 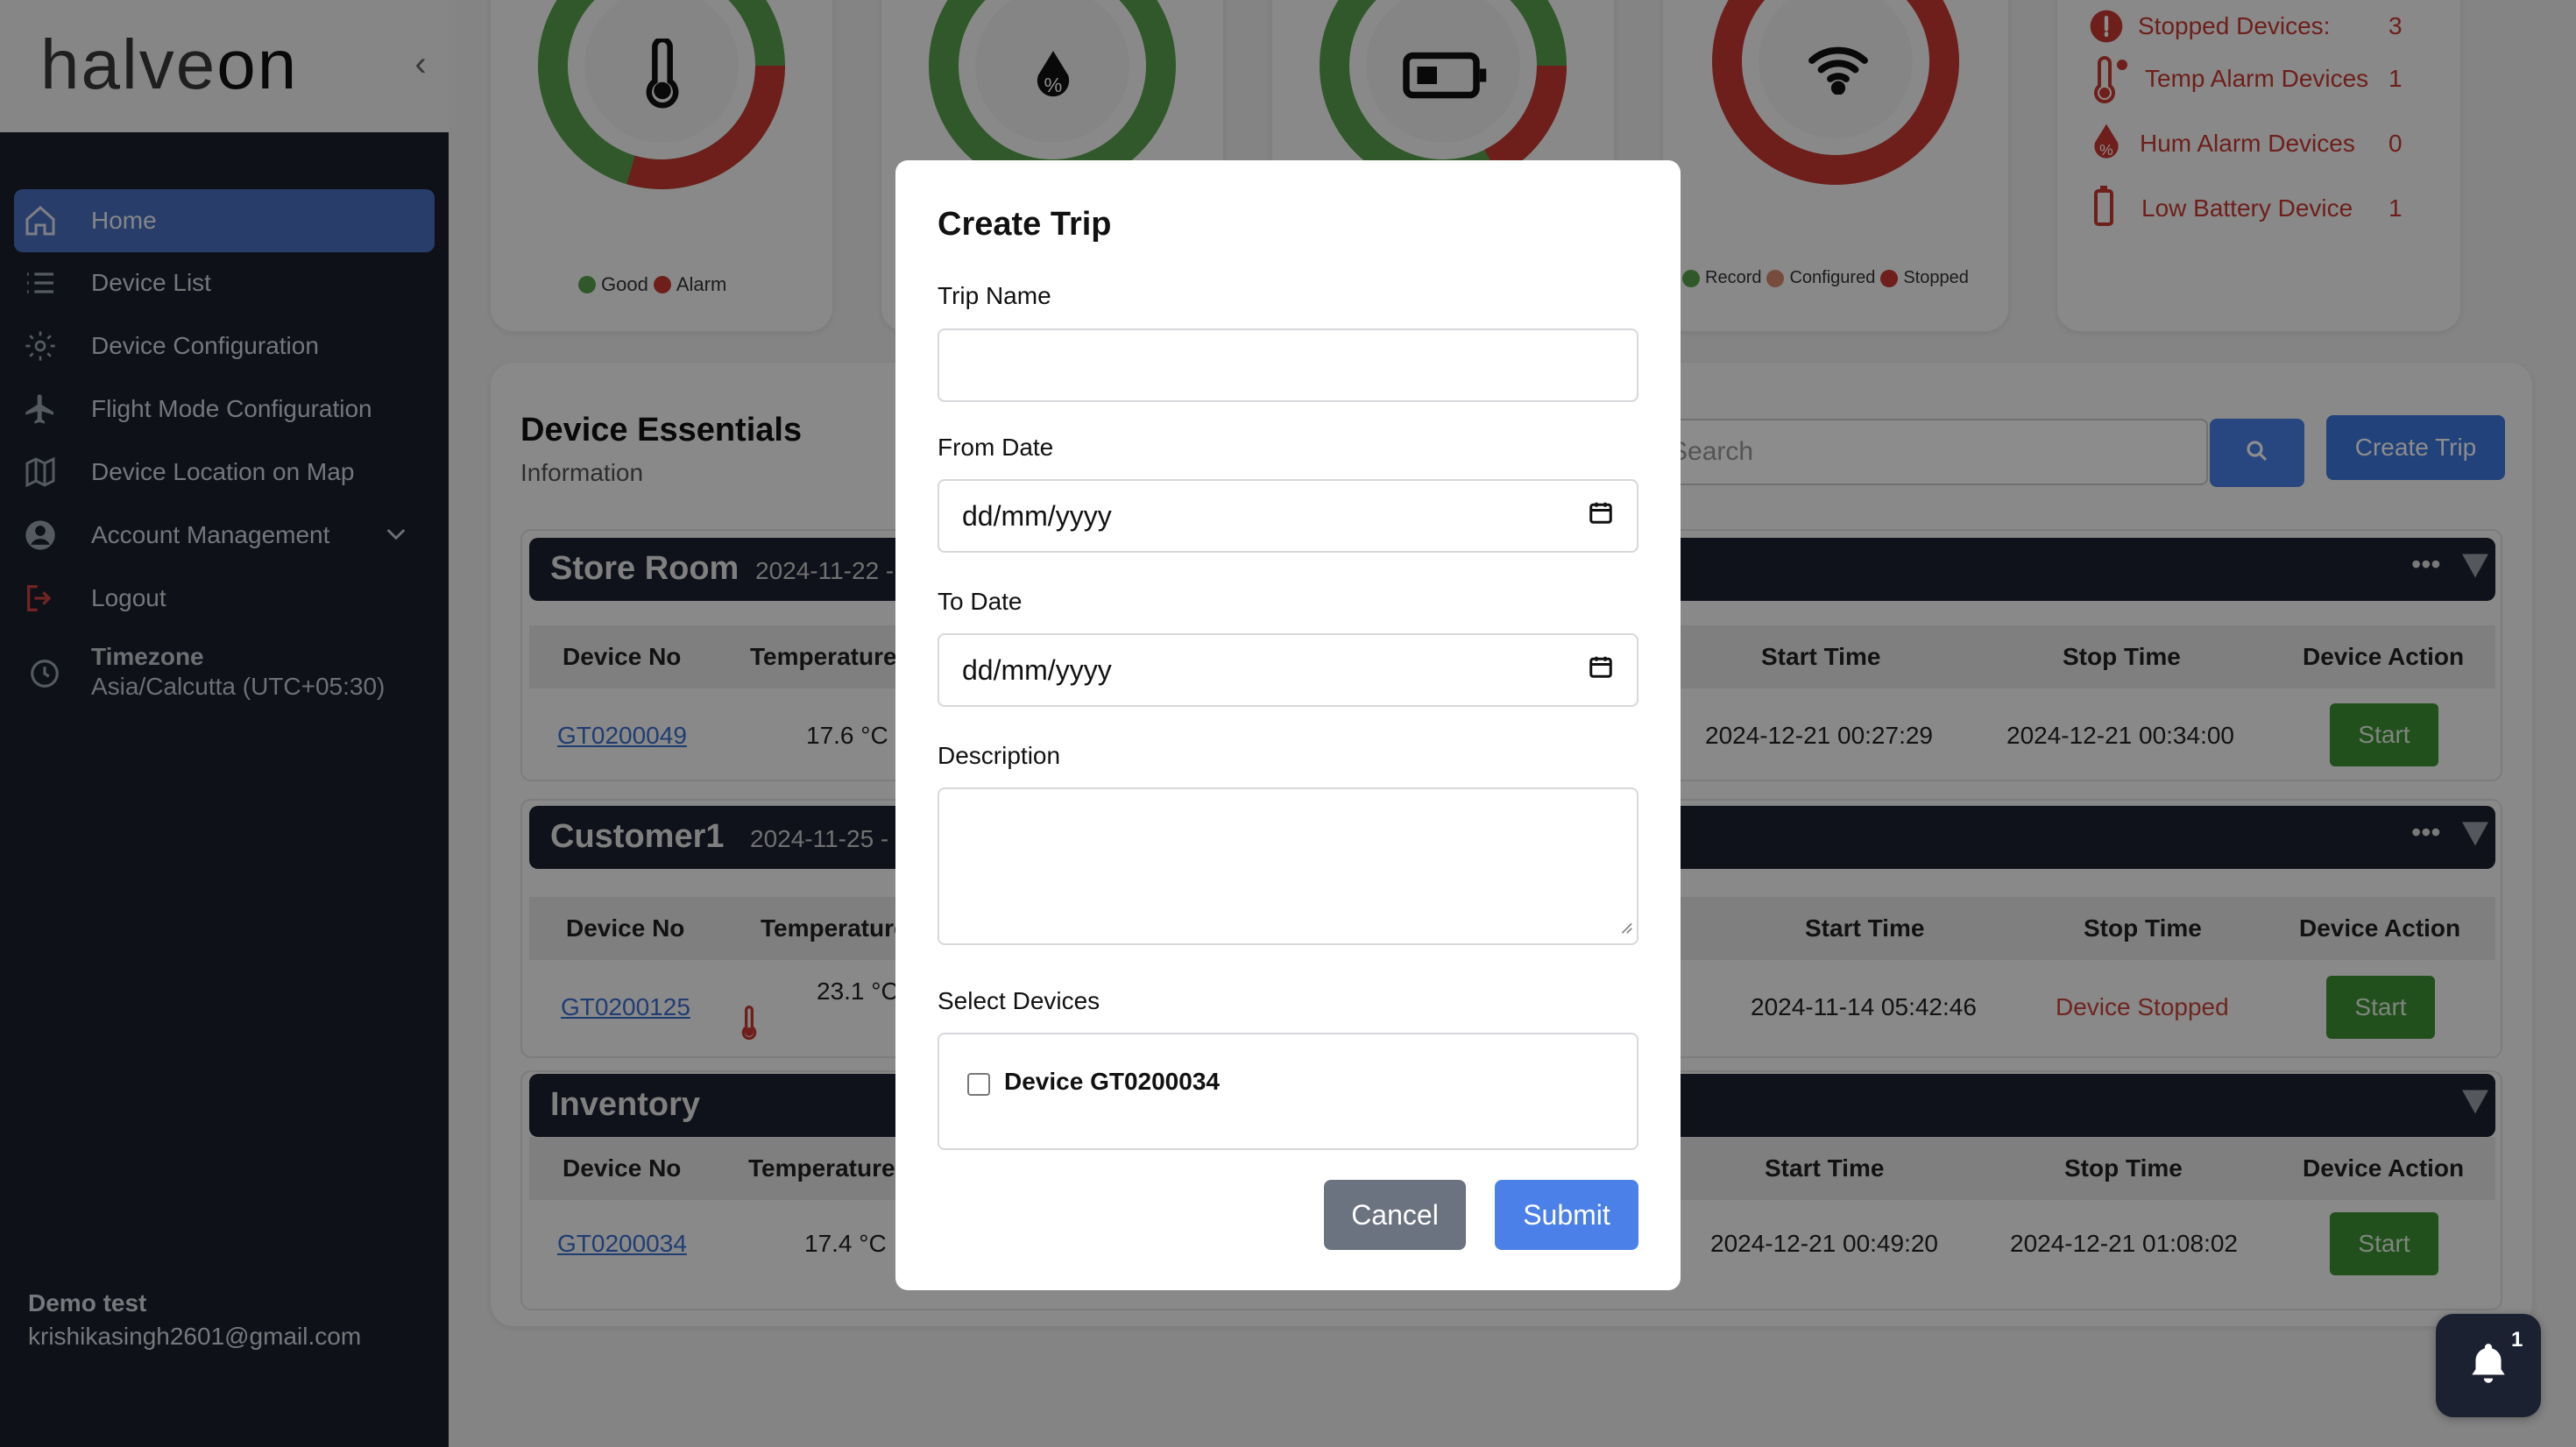 I want to click on notification-button: 1, so click(x=2488, y=1365).